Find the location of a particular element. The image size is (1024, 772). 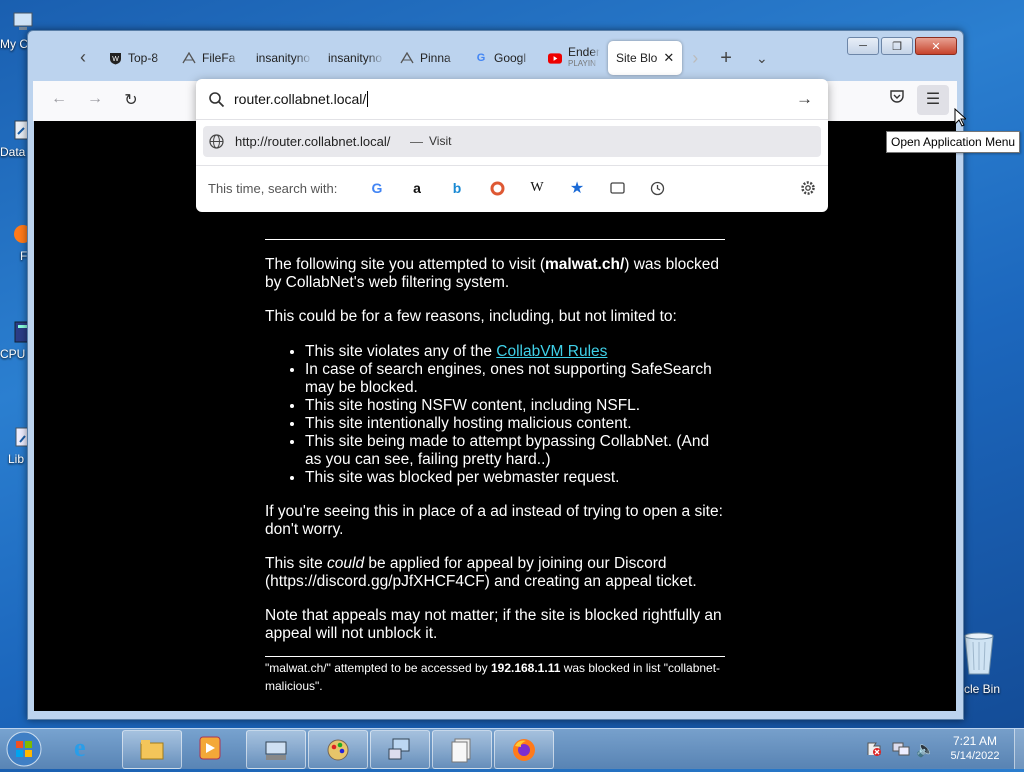

tabs-icon is located at coordinates (617, 188).